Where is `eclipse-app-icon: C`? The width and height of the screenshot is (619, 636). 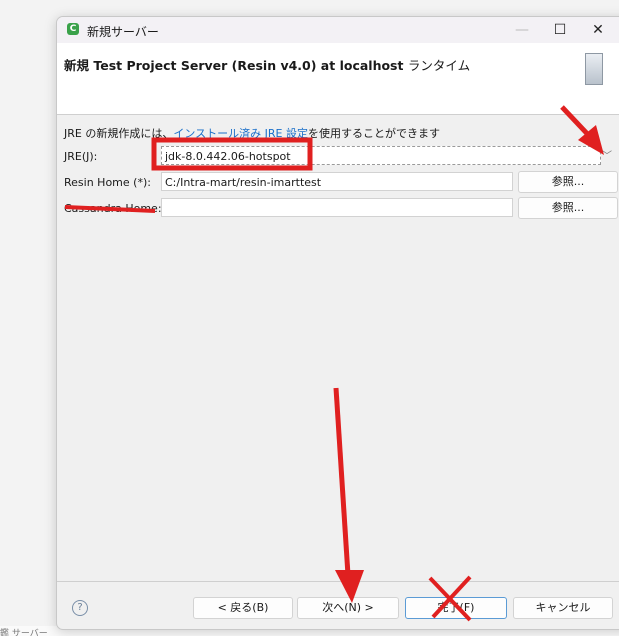
eclipse-app-icon: C is located at coordinates (73, 29).